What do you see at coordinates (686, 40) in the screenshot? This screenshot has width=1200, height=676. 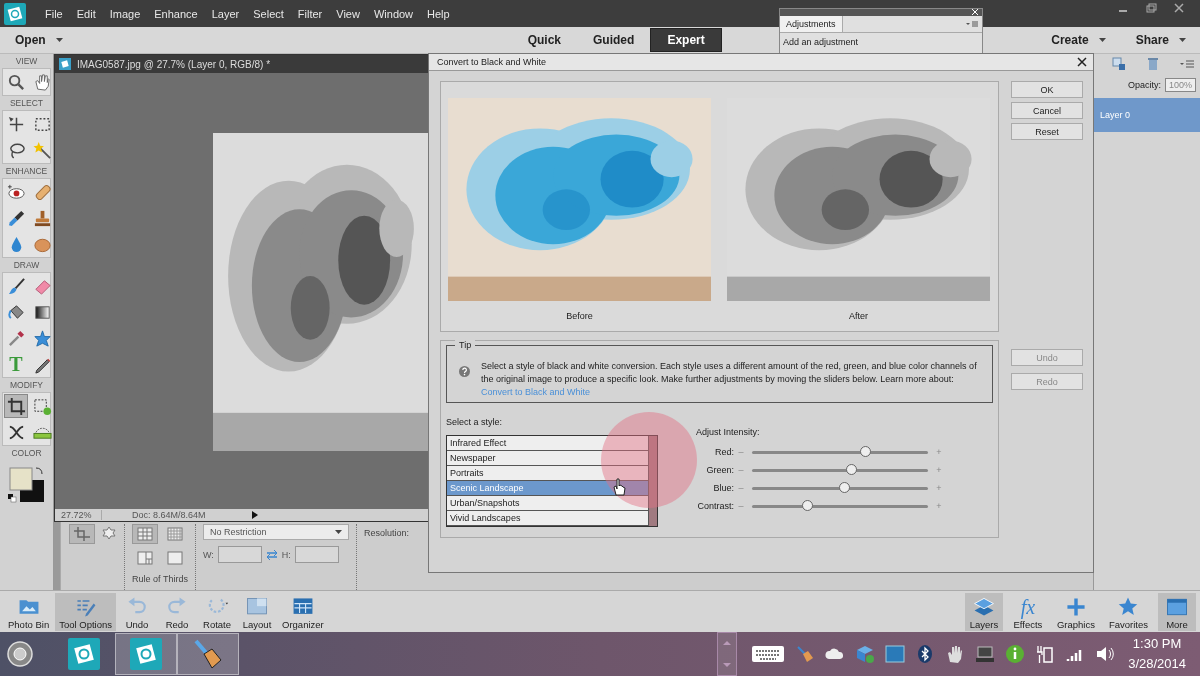 I see `mode-tab: Expert` at bounding box center [686, 40].